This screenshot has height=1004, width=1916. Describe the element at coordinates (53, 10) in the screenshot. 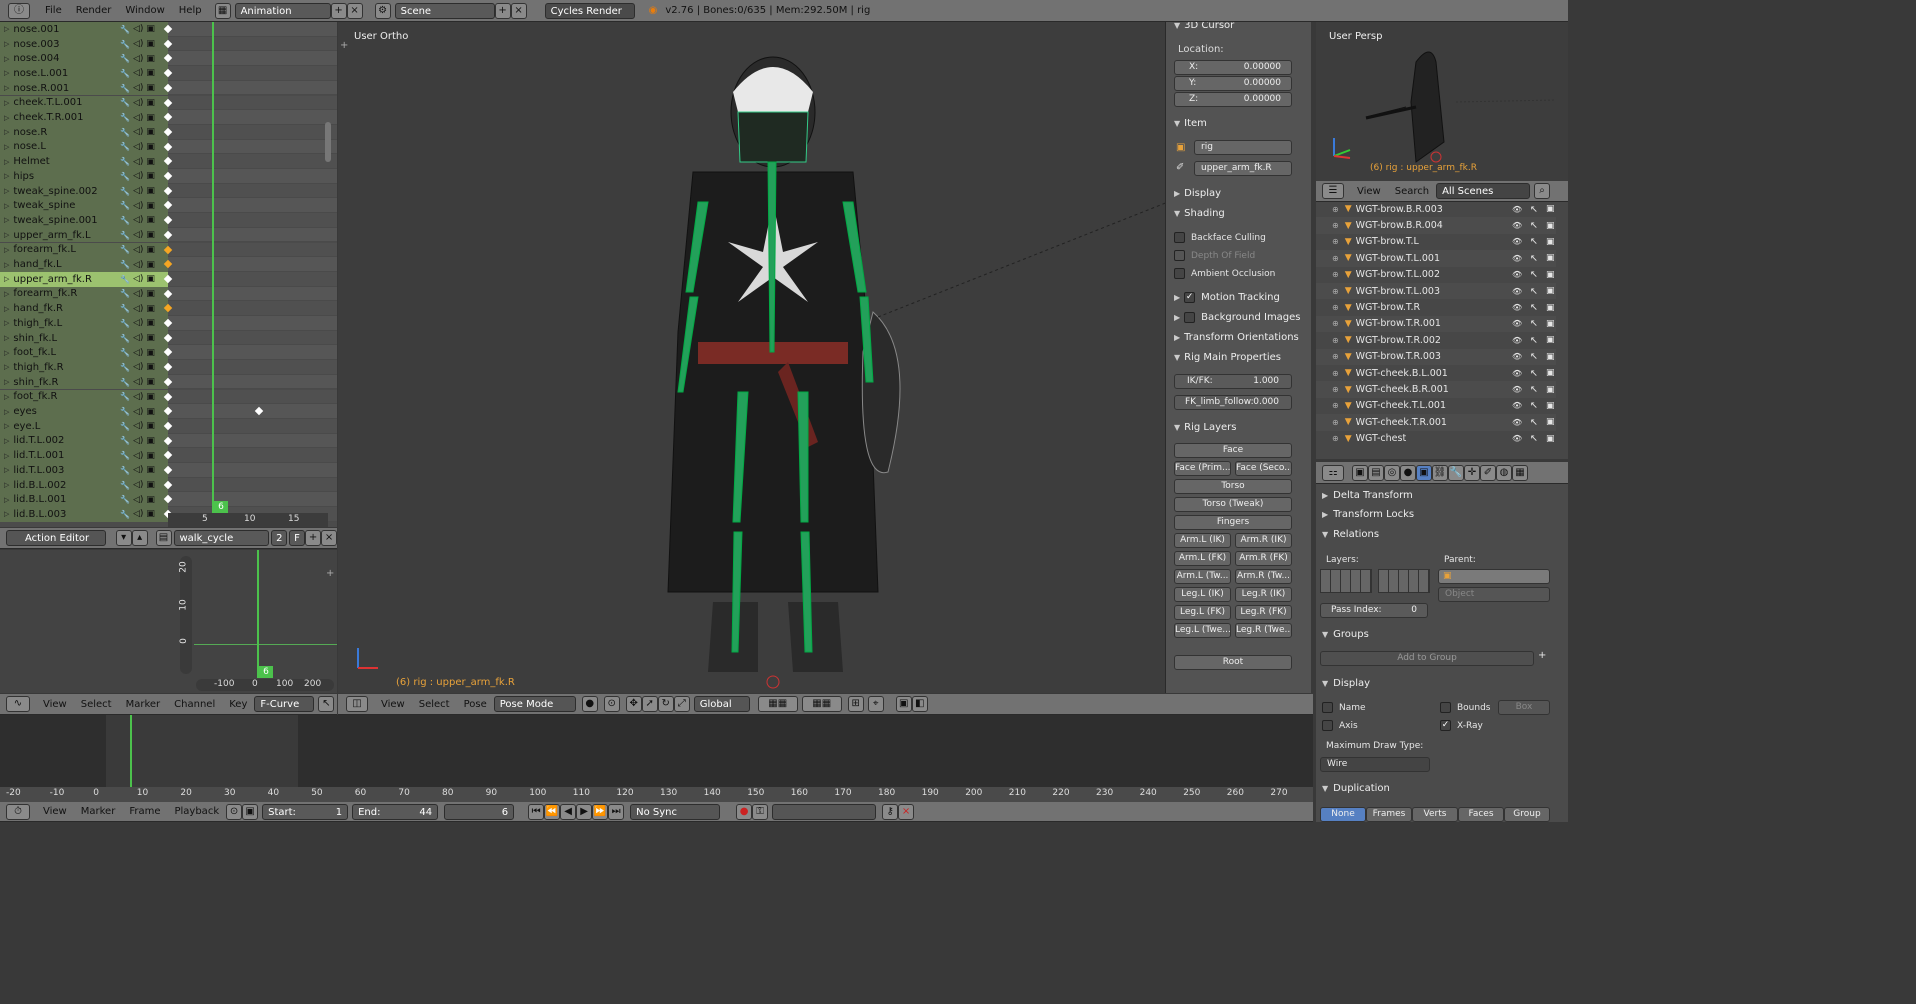

I see `menu-file: File` at that location.